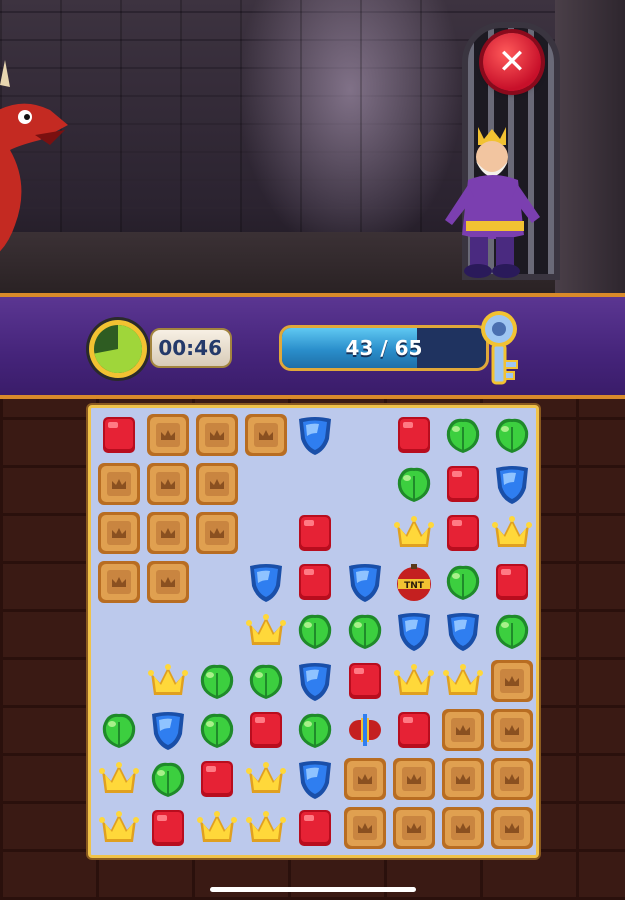  I want to click on timer-display: 00:46, so click(191, 348).